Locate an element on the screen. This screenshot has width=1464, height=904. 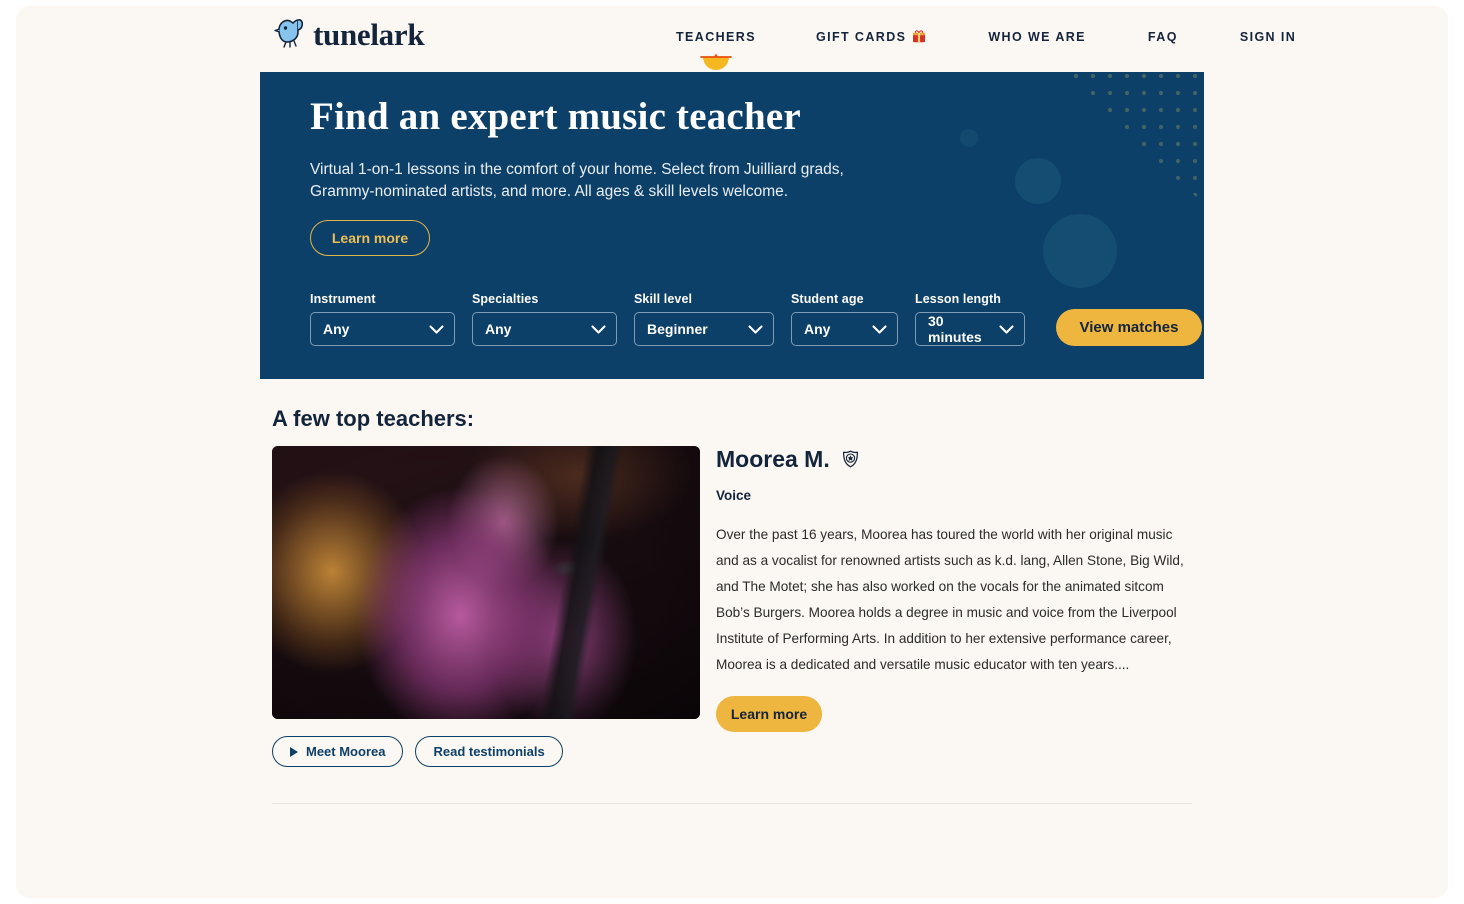
section-heading: A few top teachers: is located at coordinates (373, 418).